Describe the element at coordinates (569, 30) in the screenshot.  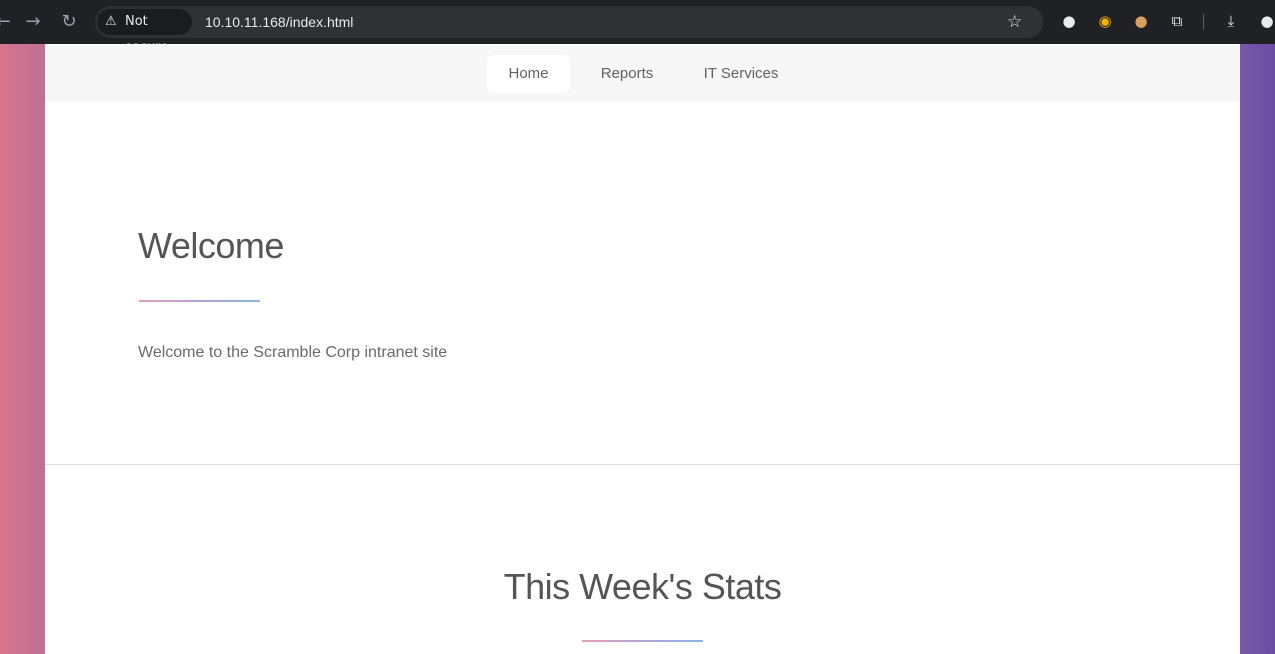
I see `address-bar: ⚠ Not secure 10.10.11.168/index.html ☆` at that location.